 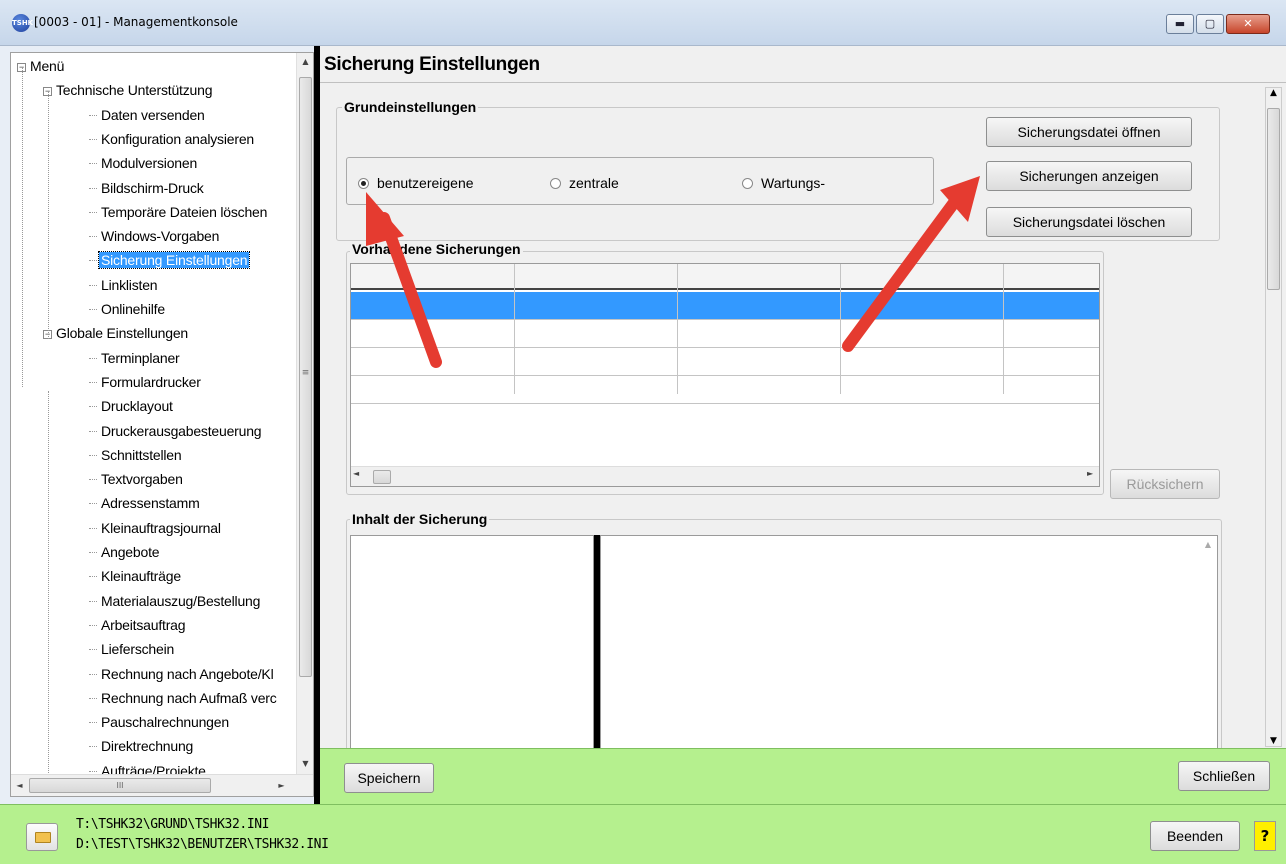 I want to click on tree-vertical-scrollbar: ▲ ≡ ▼, so click(x=304, y=414).